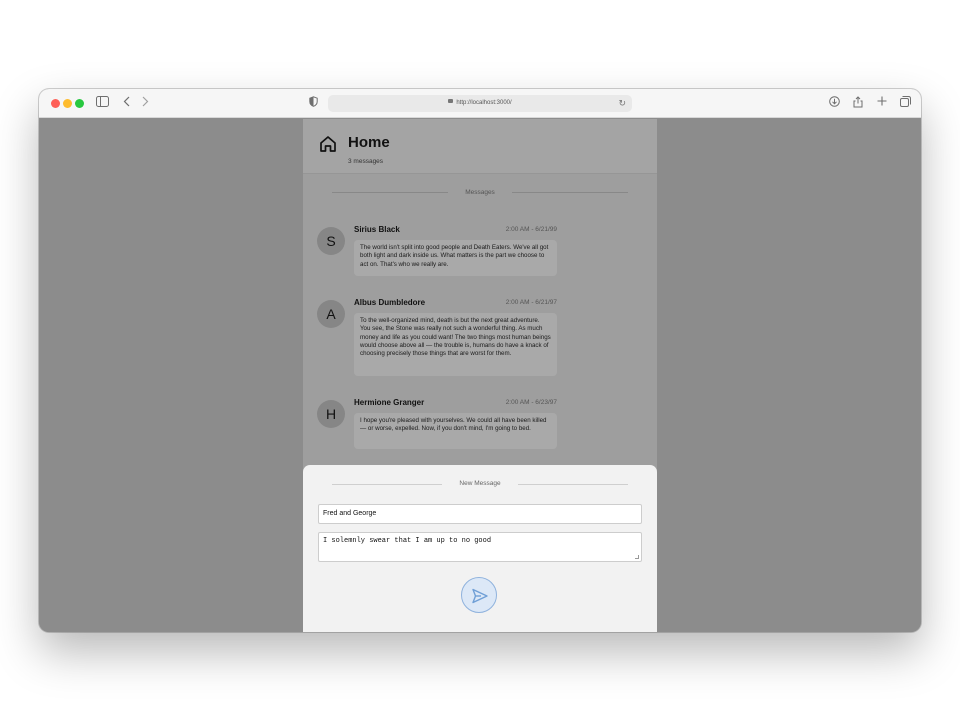  I want to click on address-url: http://localhost:3000/, so click(484, 103).